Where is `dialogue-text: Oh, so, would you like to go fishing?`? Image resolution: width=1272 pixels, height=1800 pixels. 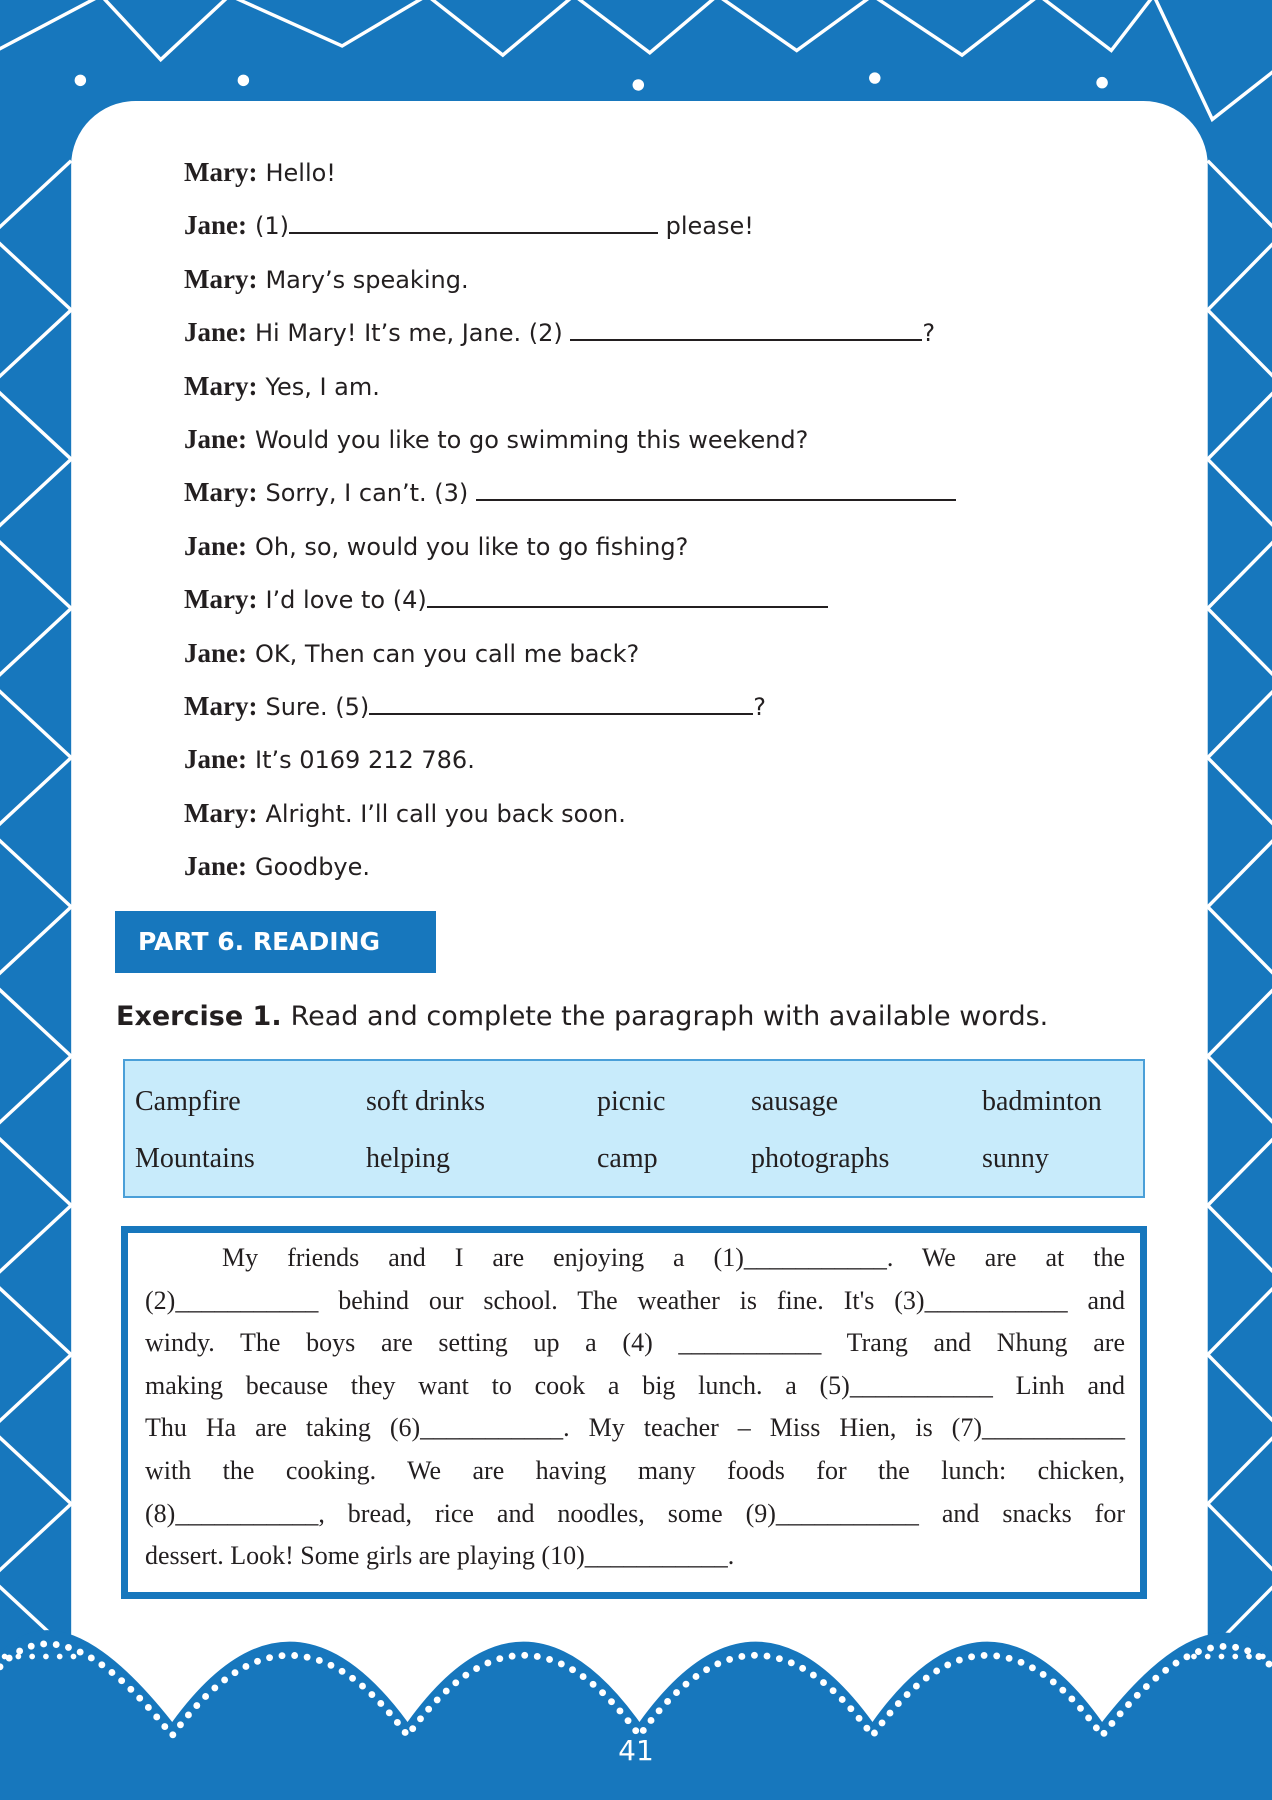
dialogue-text: Oh, so, would you like to go fishing? is located at coordinates (472, 546).